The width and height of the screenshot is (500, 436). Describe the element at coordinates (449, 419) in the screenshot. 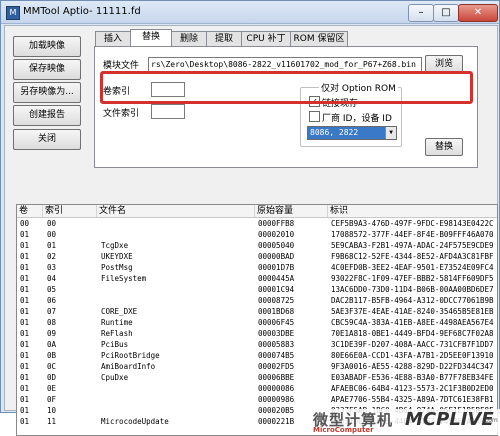

I see `watermark-logo: MCPLIVE` at that location.